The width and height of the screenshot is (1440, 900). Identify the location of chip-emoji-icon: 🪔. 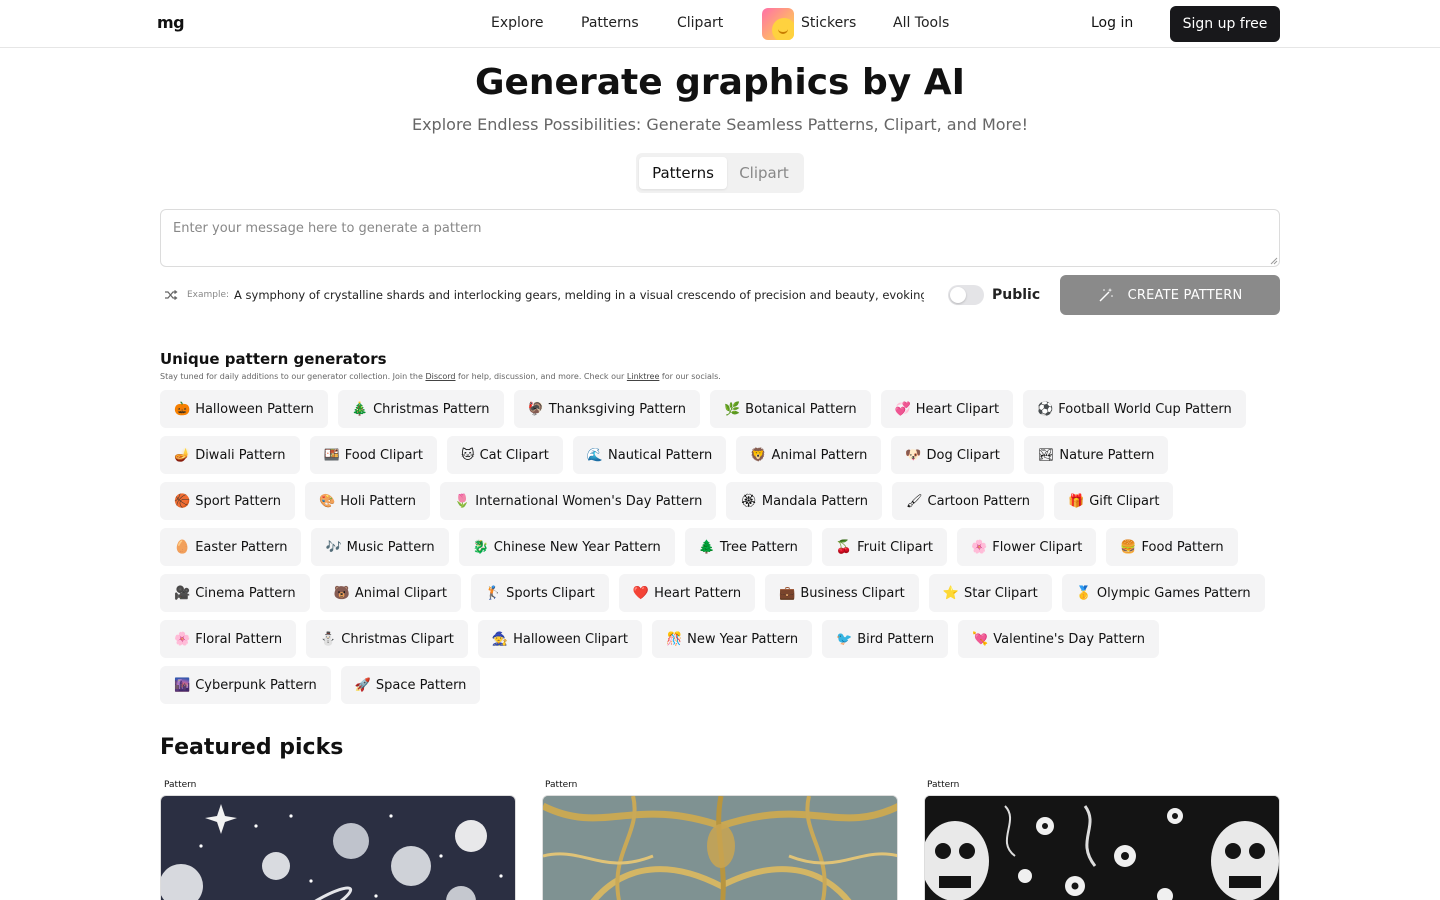
(182, 455).